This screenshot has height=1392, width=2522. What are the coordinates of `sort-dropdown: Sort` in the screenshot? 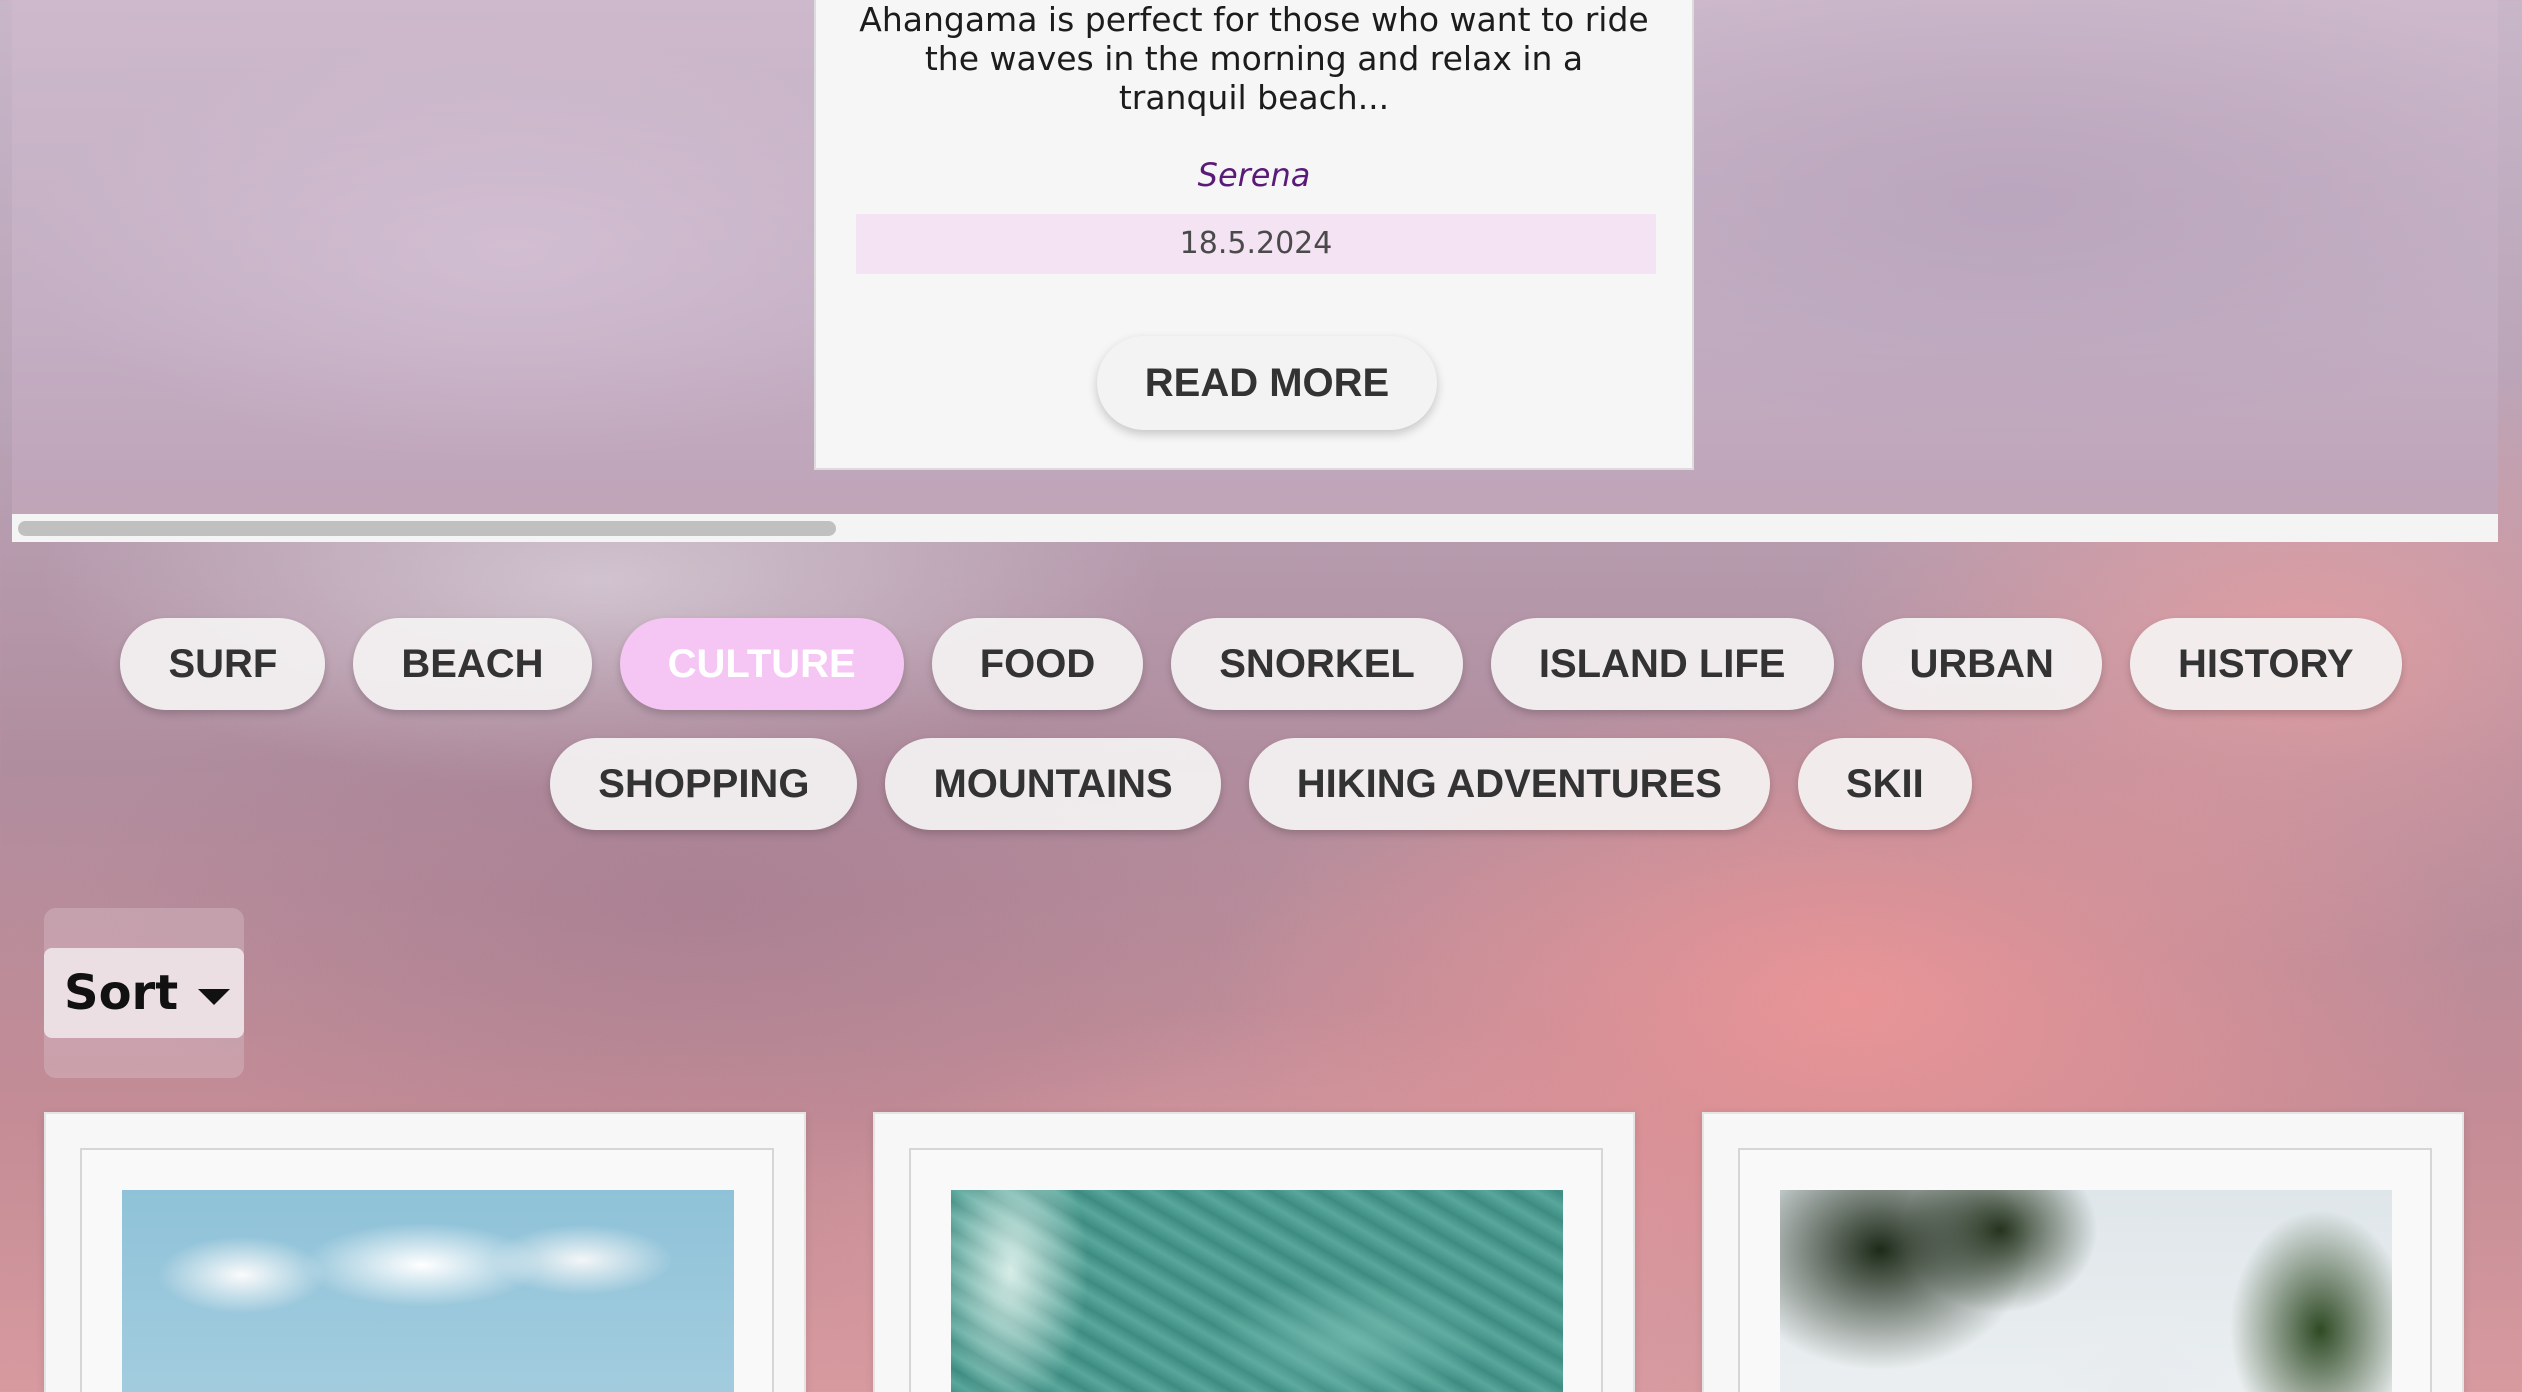 It's located at (144, 993).